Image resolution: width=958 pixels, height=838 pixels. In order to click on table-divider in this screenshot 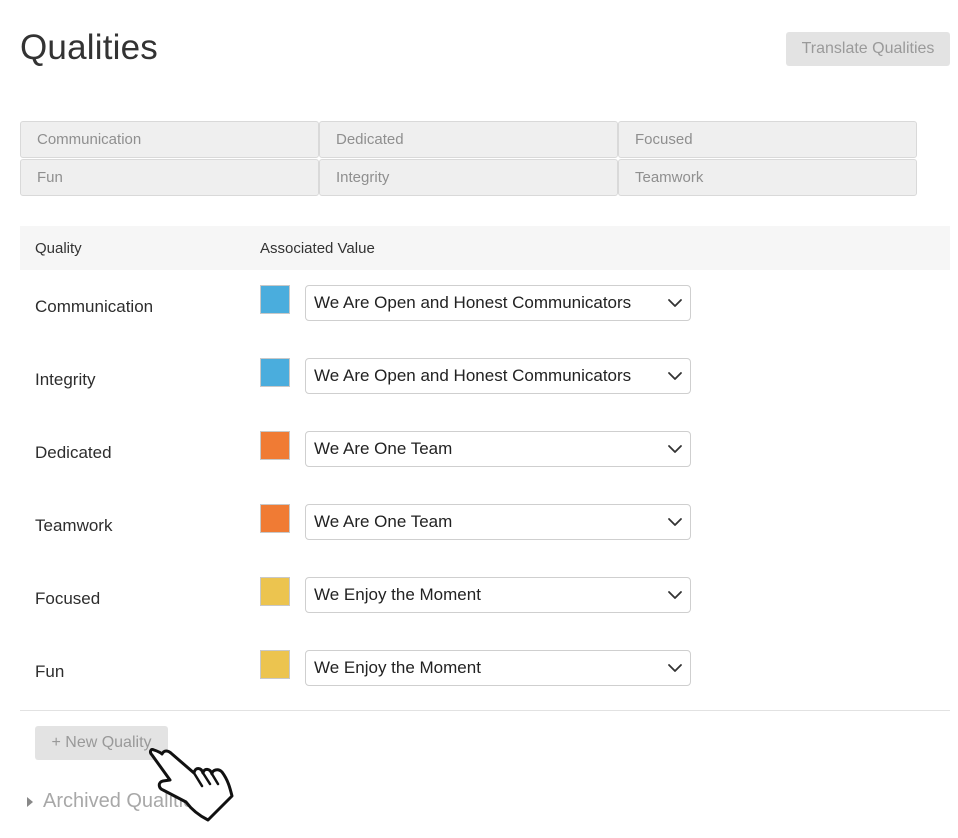, I will do `click(485, 710)`.